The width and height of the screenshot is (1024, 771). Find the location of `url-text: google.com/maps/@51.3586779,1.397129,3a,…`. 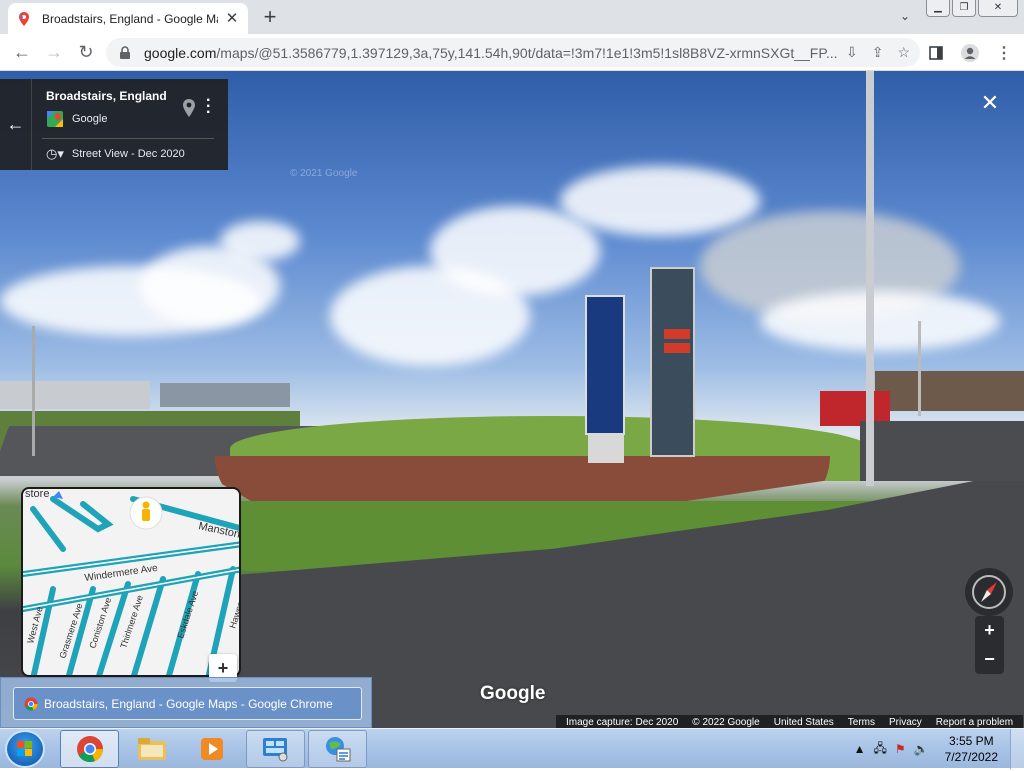

url-text: google.com/maps/@51.3586779,1.397129,3a,… is located at coordinates (495, 53).